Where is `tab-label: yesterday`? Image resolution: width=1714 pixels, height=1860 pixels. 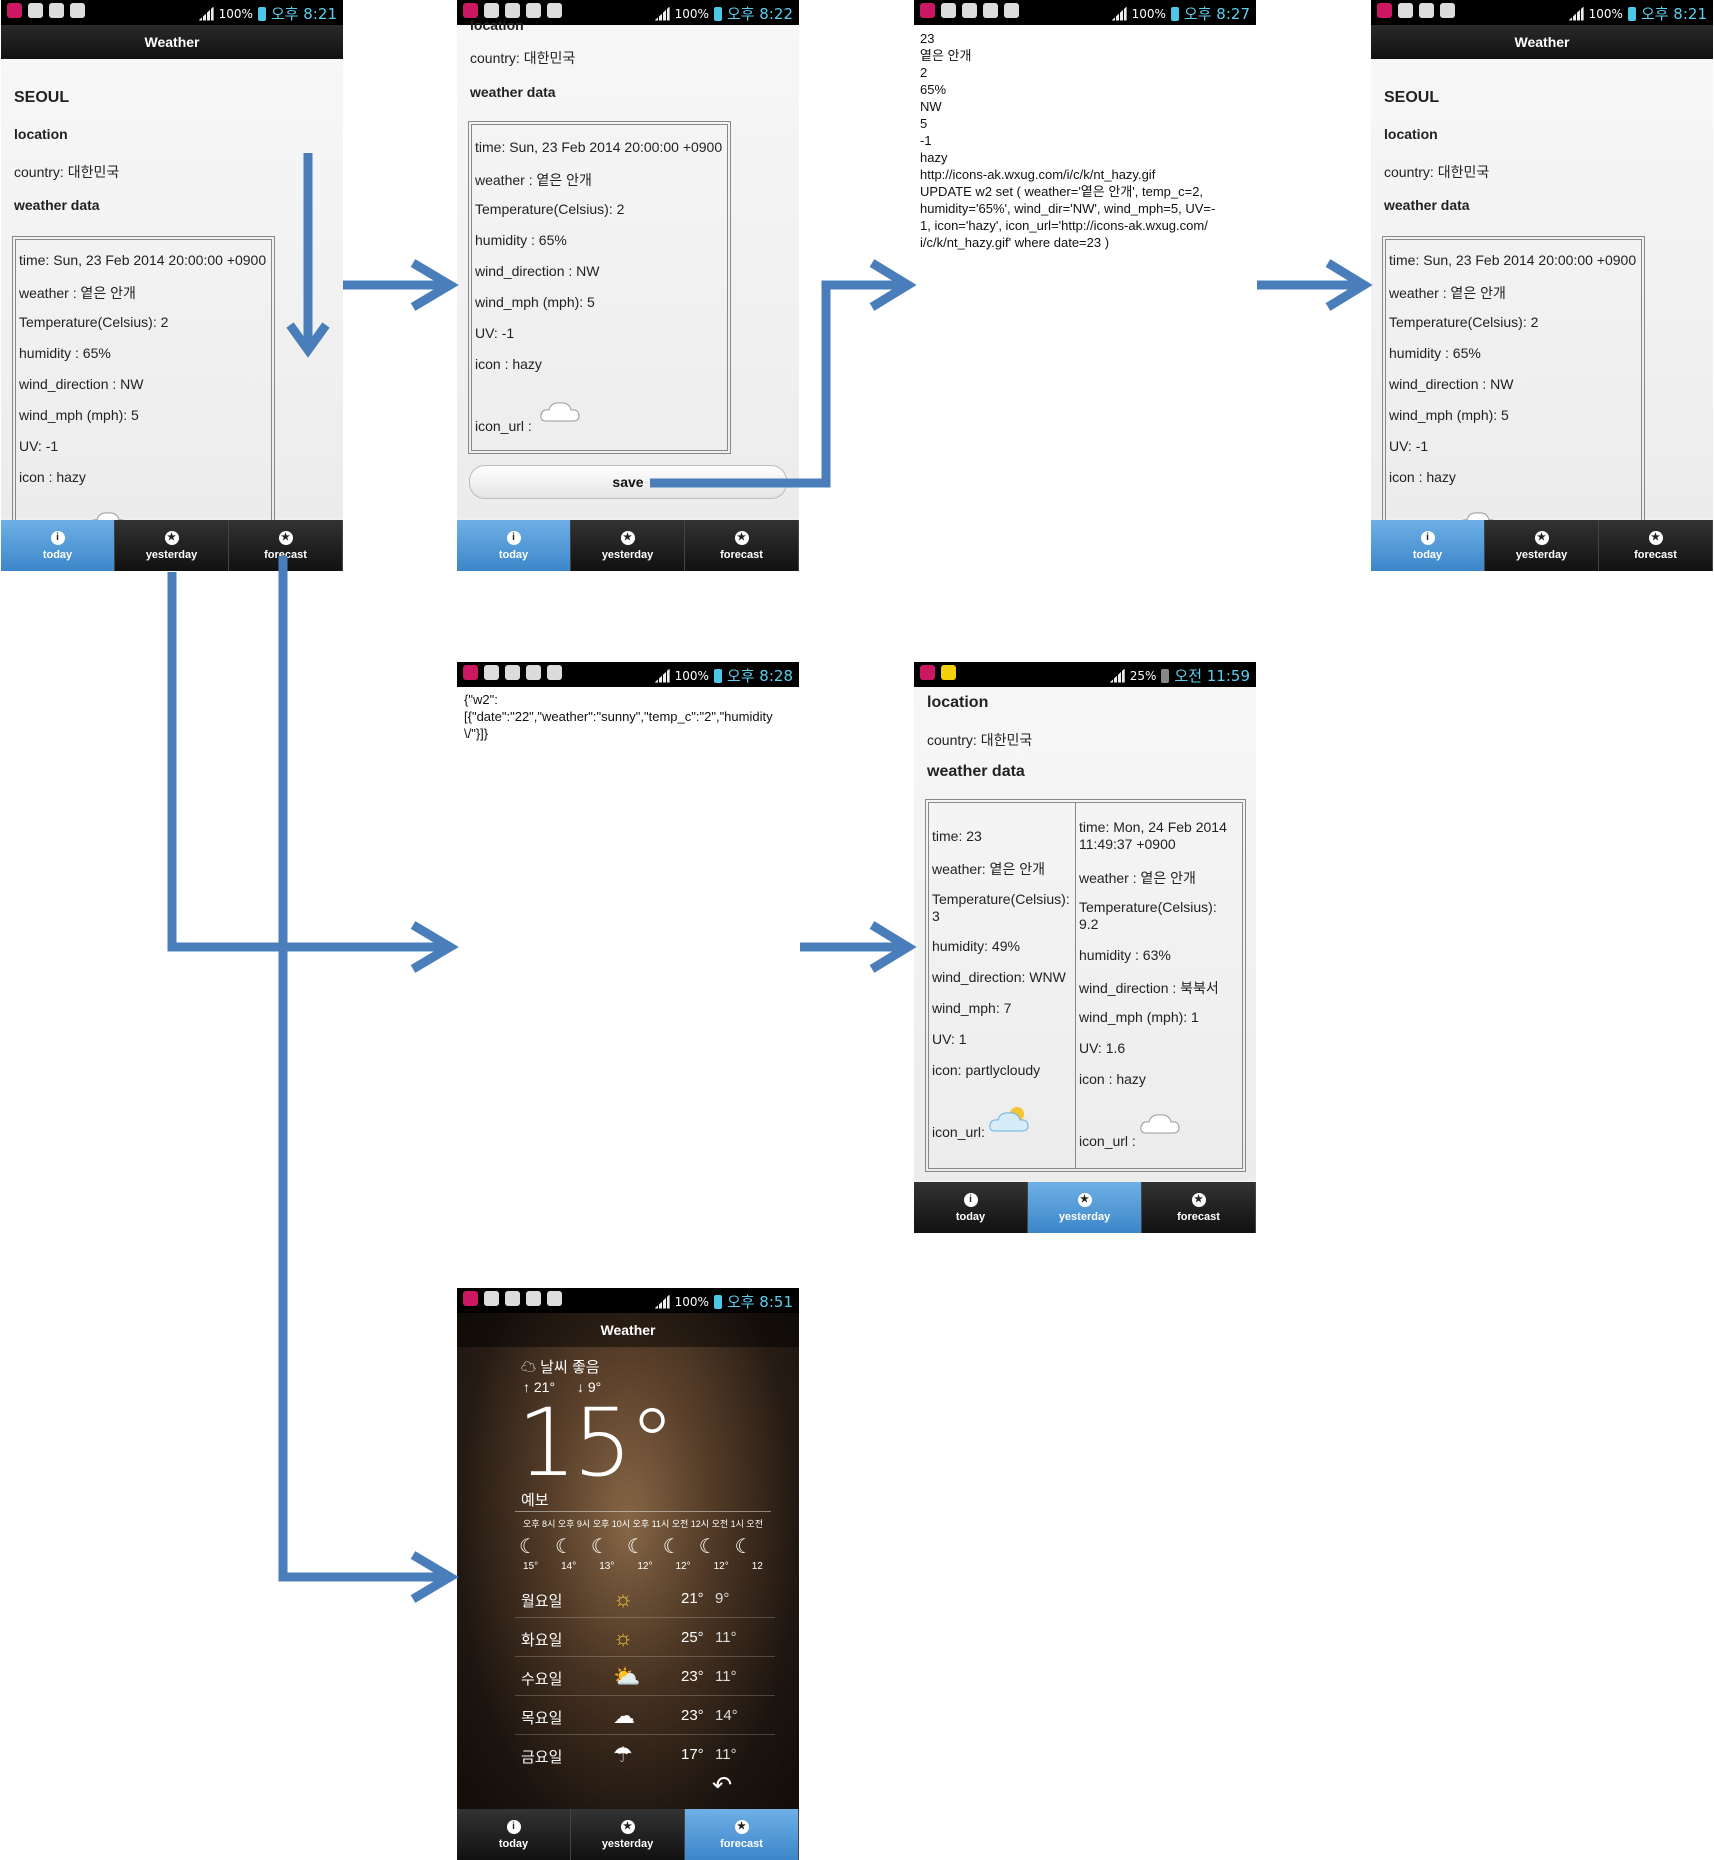 tab-label: yesterday is located at coordinates (171, 554).